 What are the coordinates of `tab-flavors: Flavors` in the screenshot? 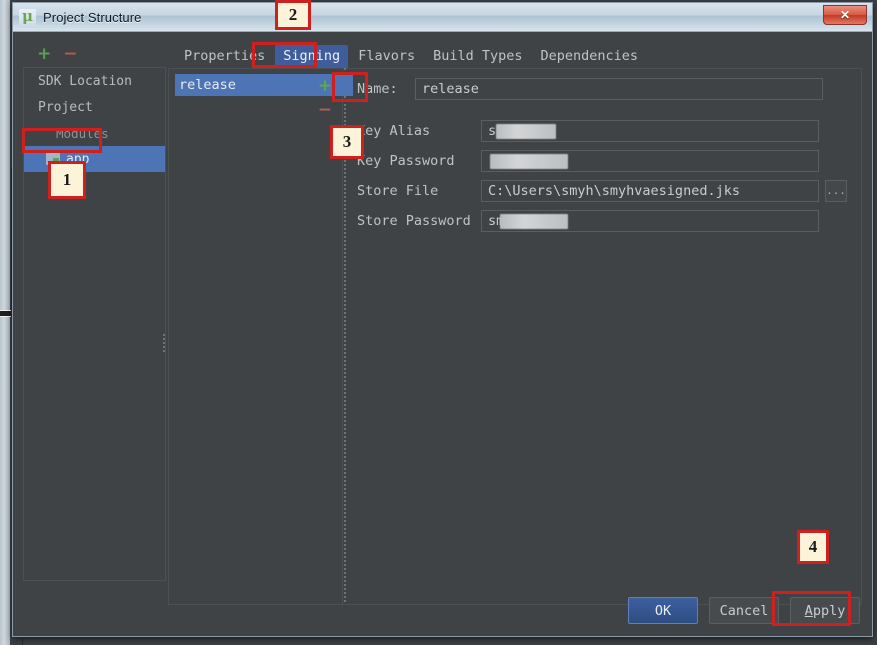 It's located at (386, 56).